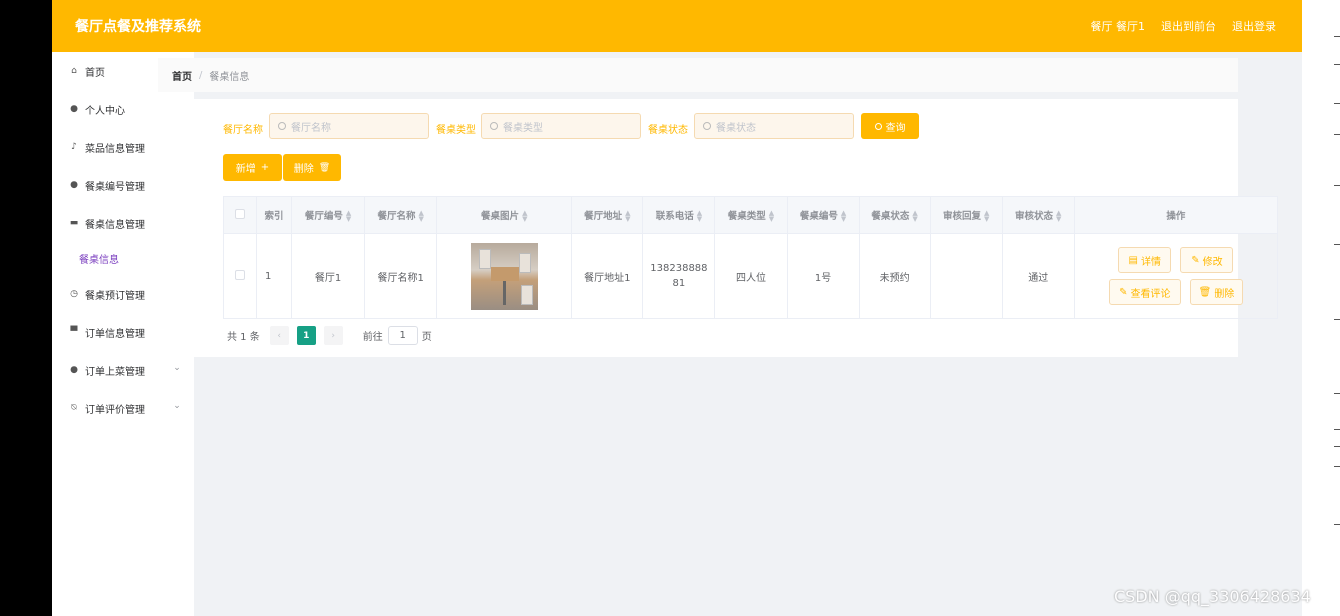  Describe the element at coordinates (1151, 262) in the screenshot. I see `detail-button-label: 详情` at that location.